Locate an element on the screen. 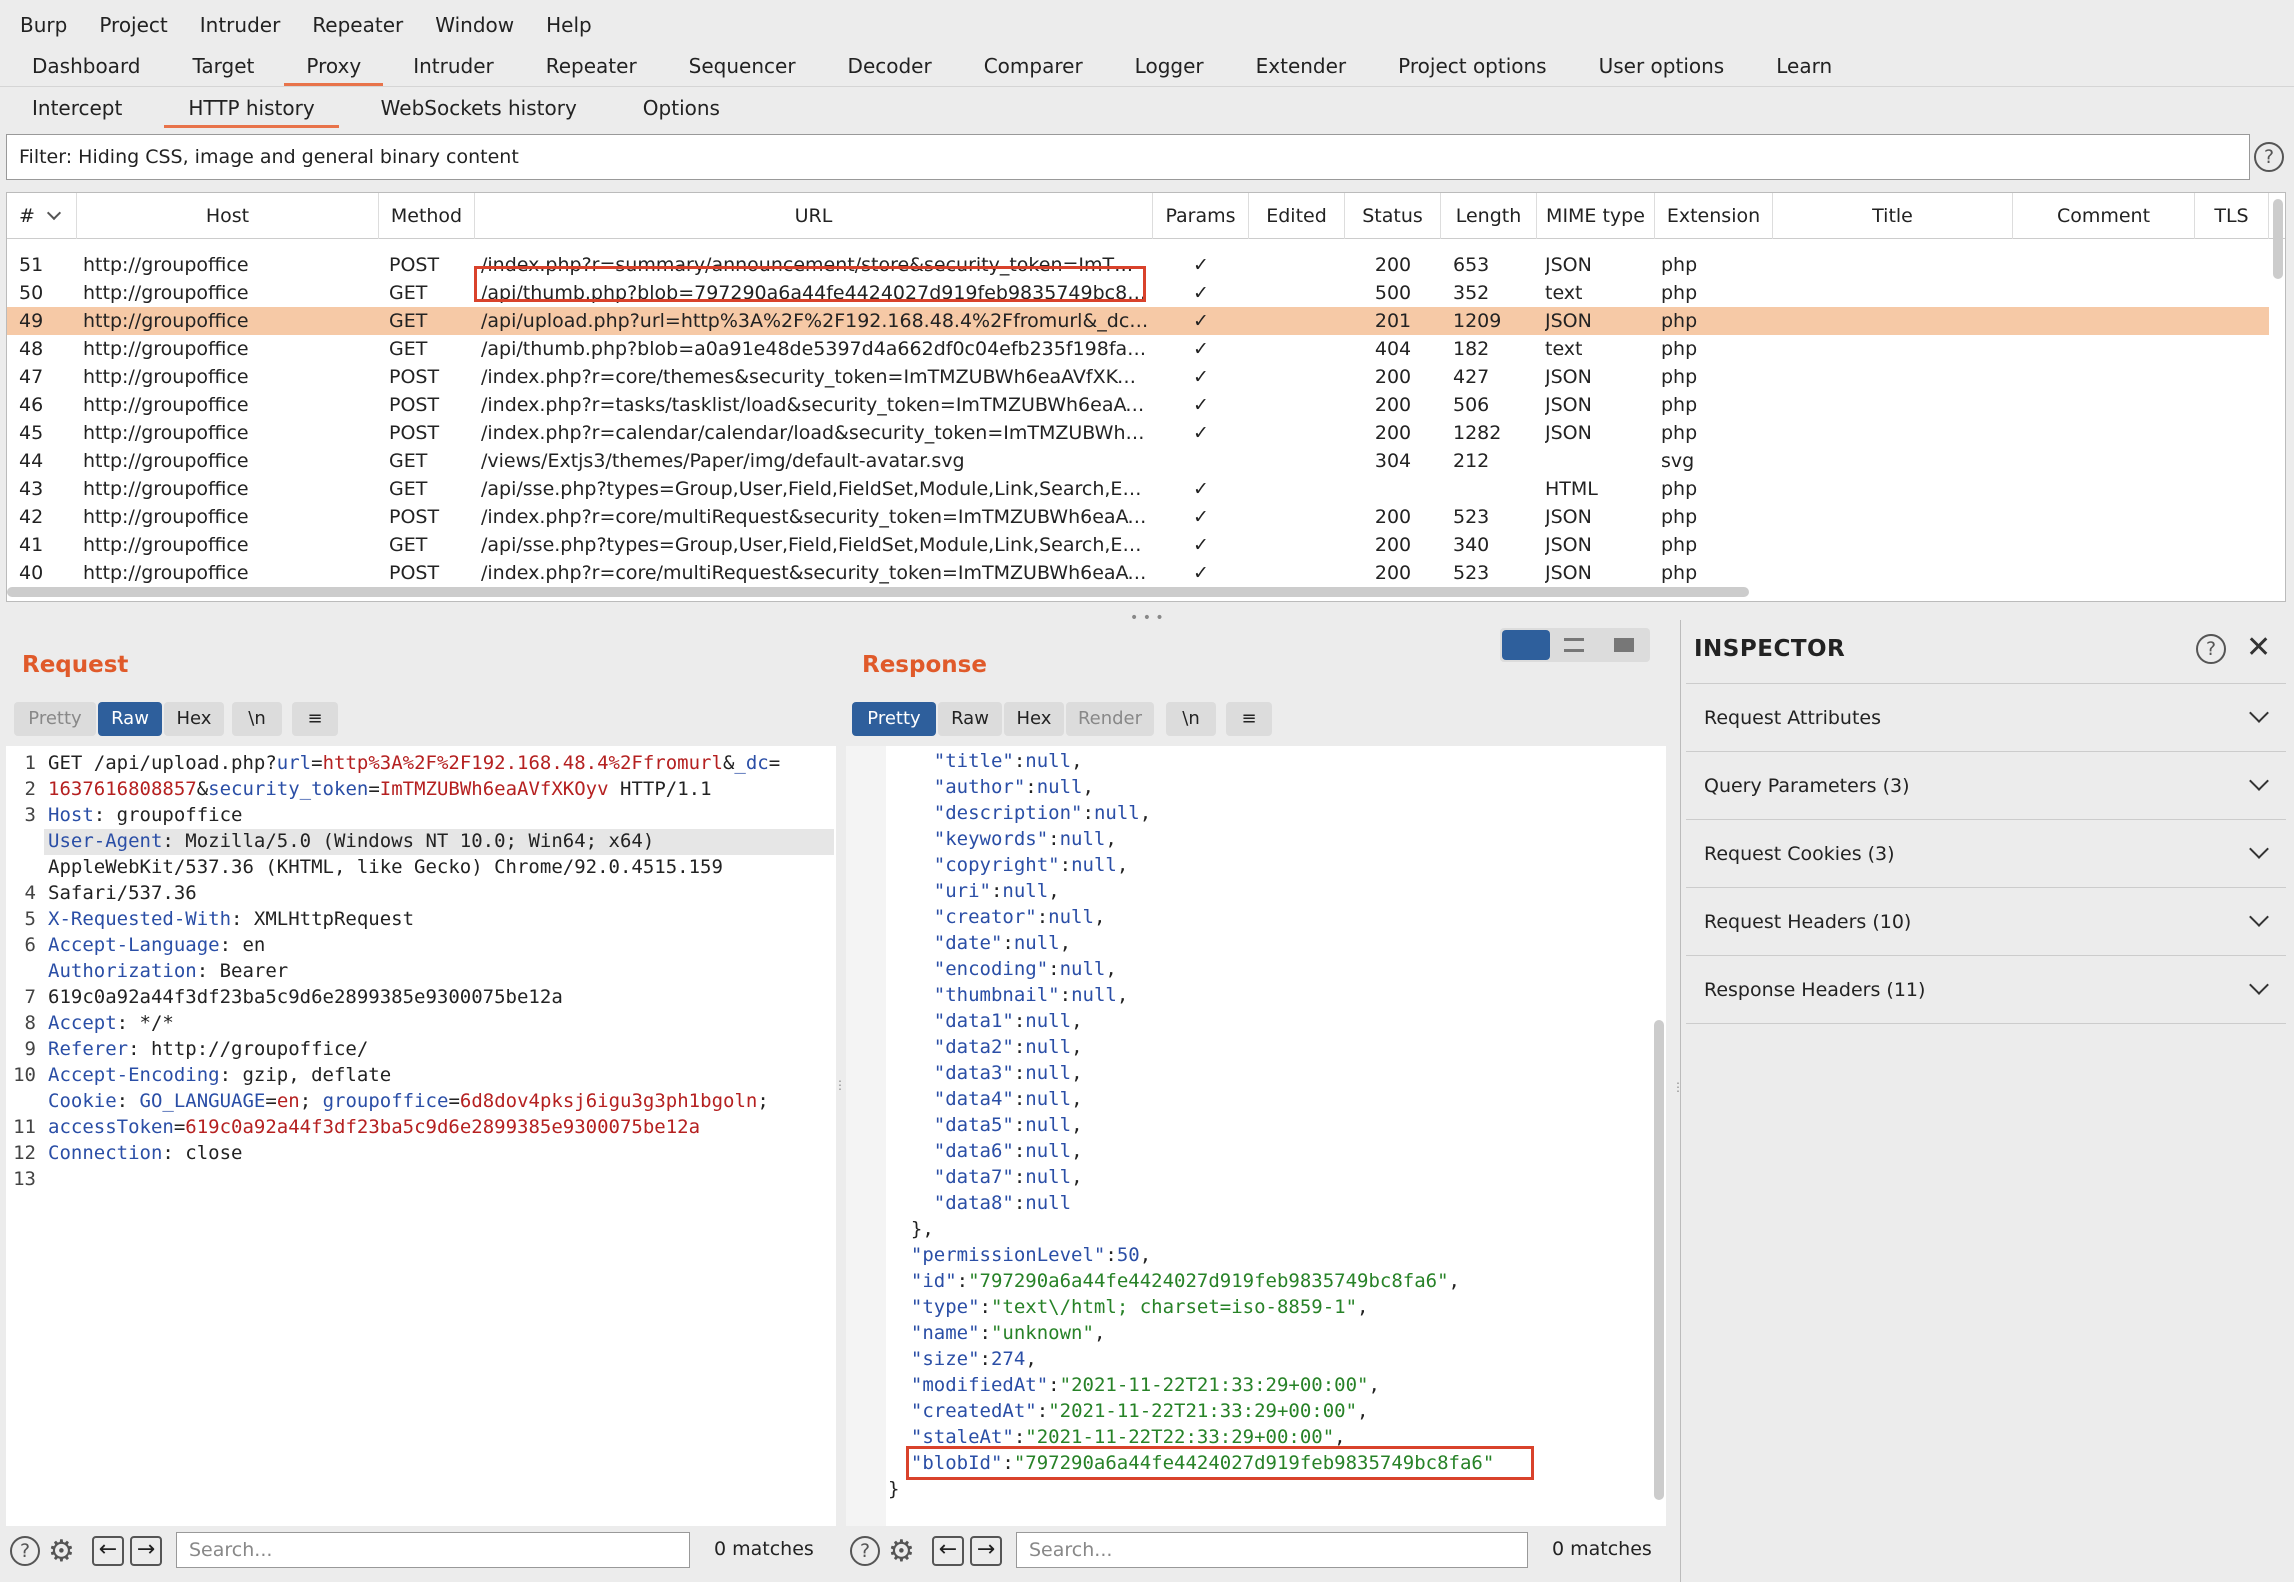 Image resolution: width=2294 pixels, height=1582 pixels. col-method: Method is located at coordinates (427, 216).